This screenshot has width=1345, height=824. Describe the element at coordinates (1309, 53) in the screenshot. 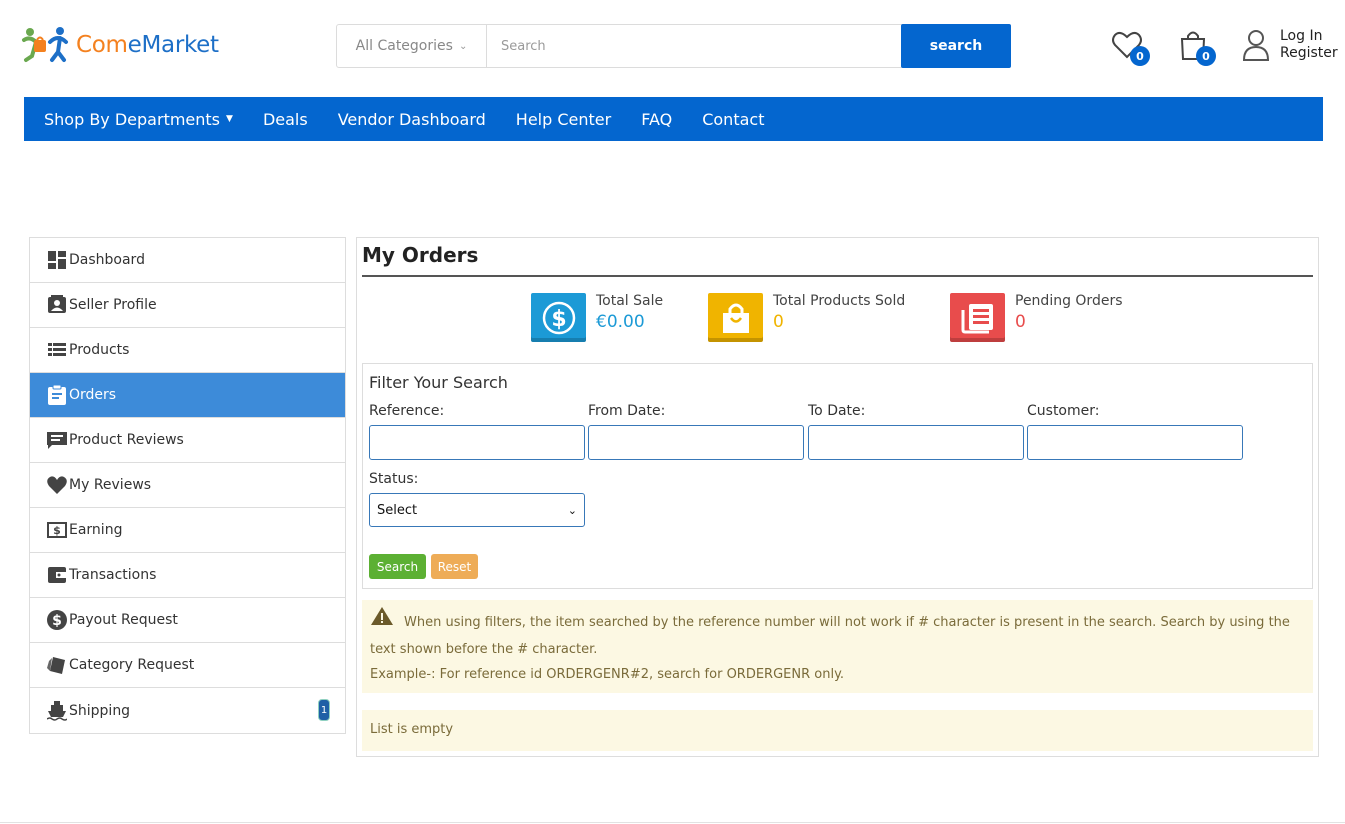

I see `register-link: Register` at that location.